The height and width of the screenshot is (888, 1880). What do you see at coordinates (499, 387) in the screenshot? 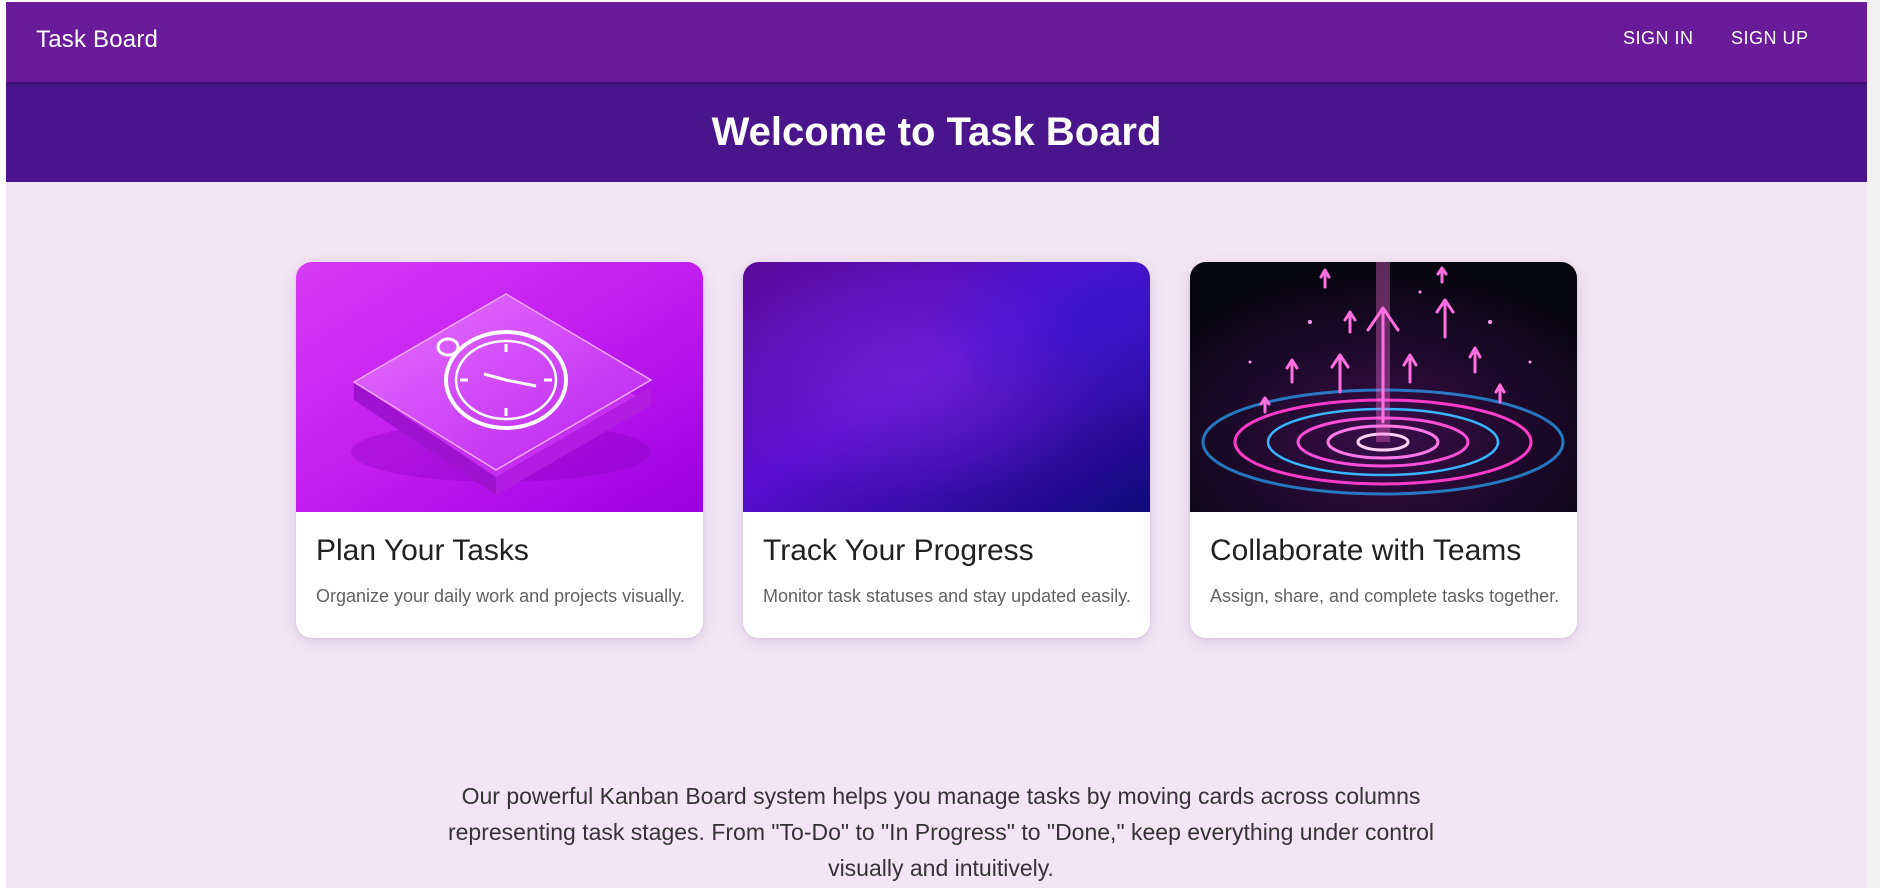
I see `stopwatch-icon` at bounding box center [499, 387].